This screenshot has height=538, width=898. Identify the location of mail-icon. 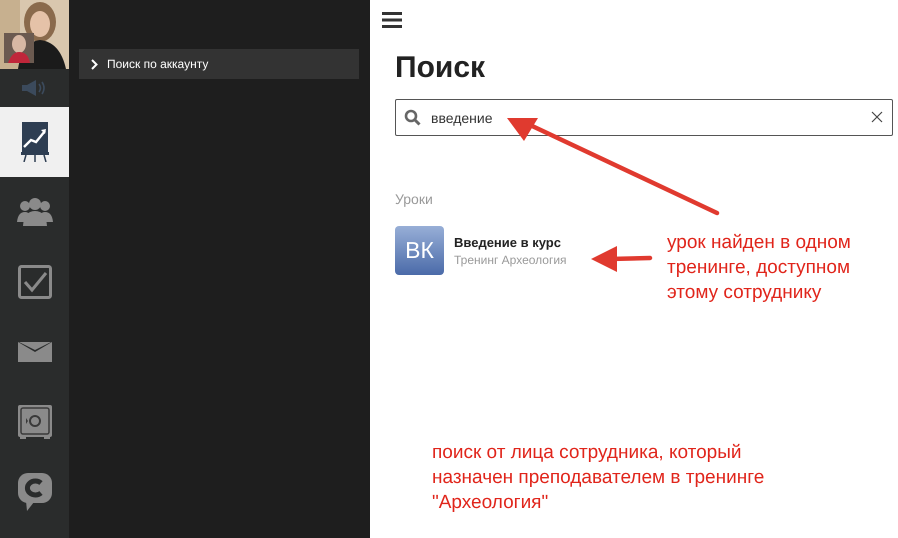
(35, 352).